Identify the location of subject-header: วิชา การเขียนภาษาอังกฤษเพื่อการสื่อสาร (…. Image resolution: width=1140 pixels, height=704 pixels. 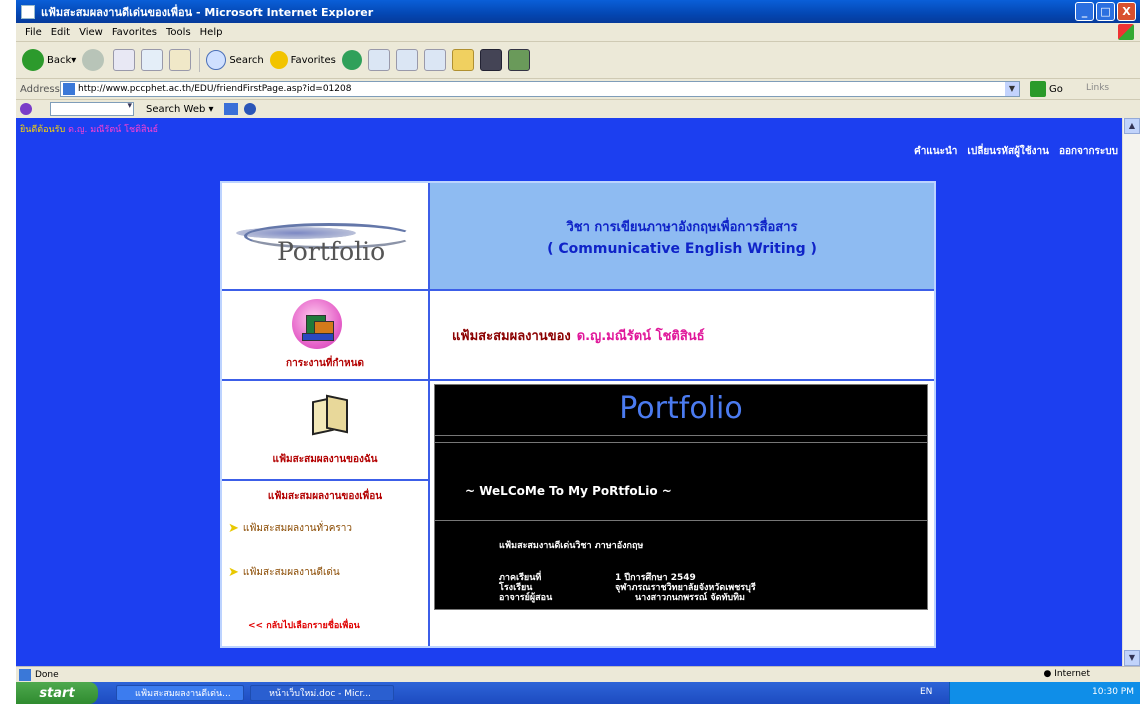
(682, 237).